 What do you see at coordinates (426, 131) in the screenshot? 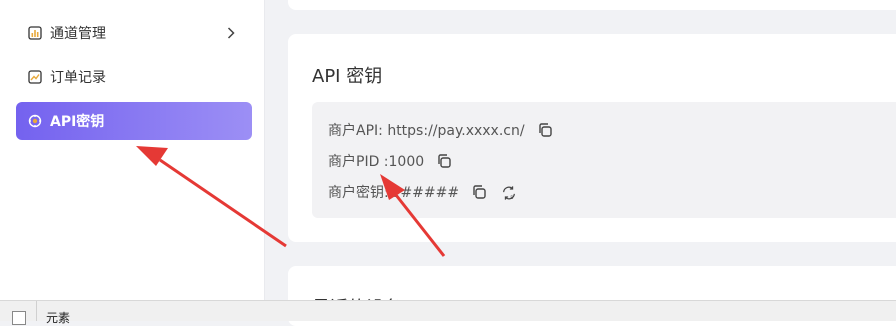
I see `merchant-api-text: 商户API: https://pay.xxxx.cn/` at bounding box center [426, 131].